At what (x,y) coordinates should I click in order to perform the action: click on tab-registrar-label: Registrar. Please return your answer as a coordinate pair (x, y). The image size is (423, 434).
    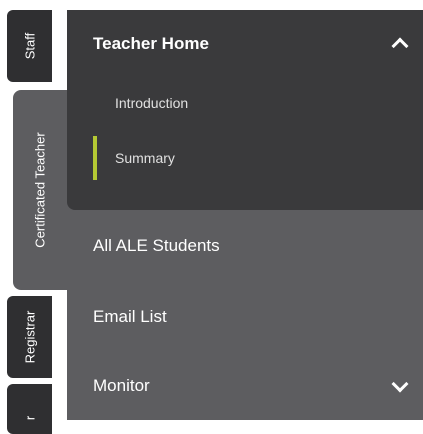
    Looking at the image, I should click on (29, 337).